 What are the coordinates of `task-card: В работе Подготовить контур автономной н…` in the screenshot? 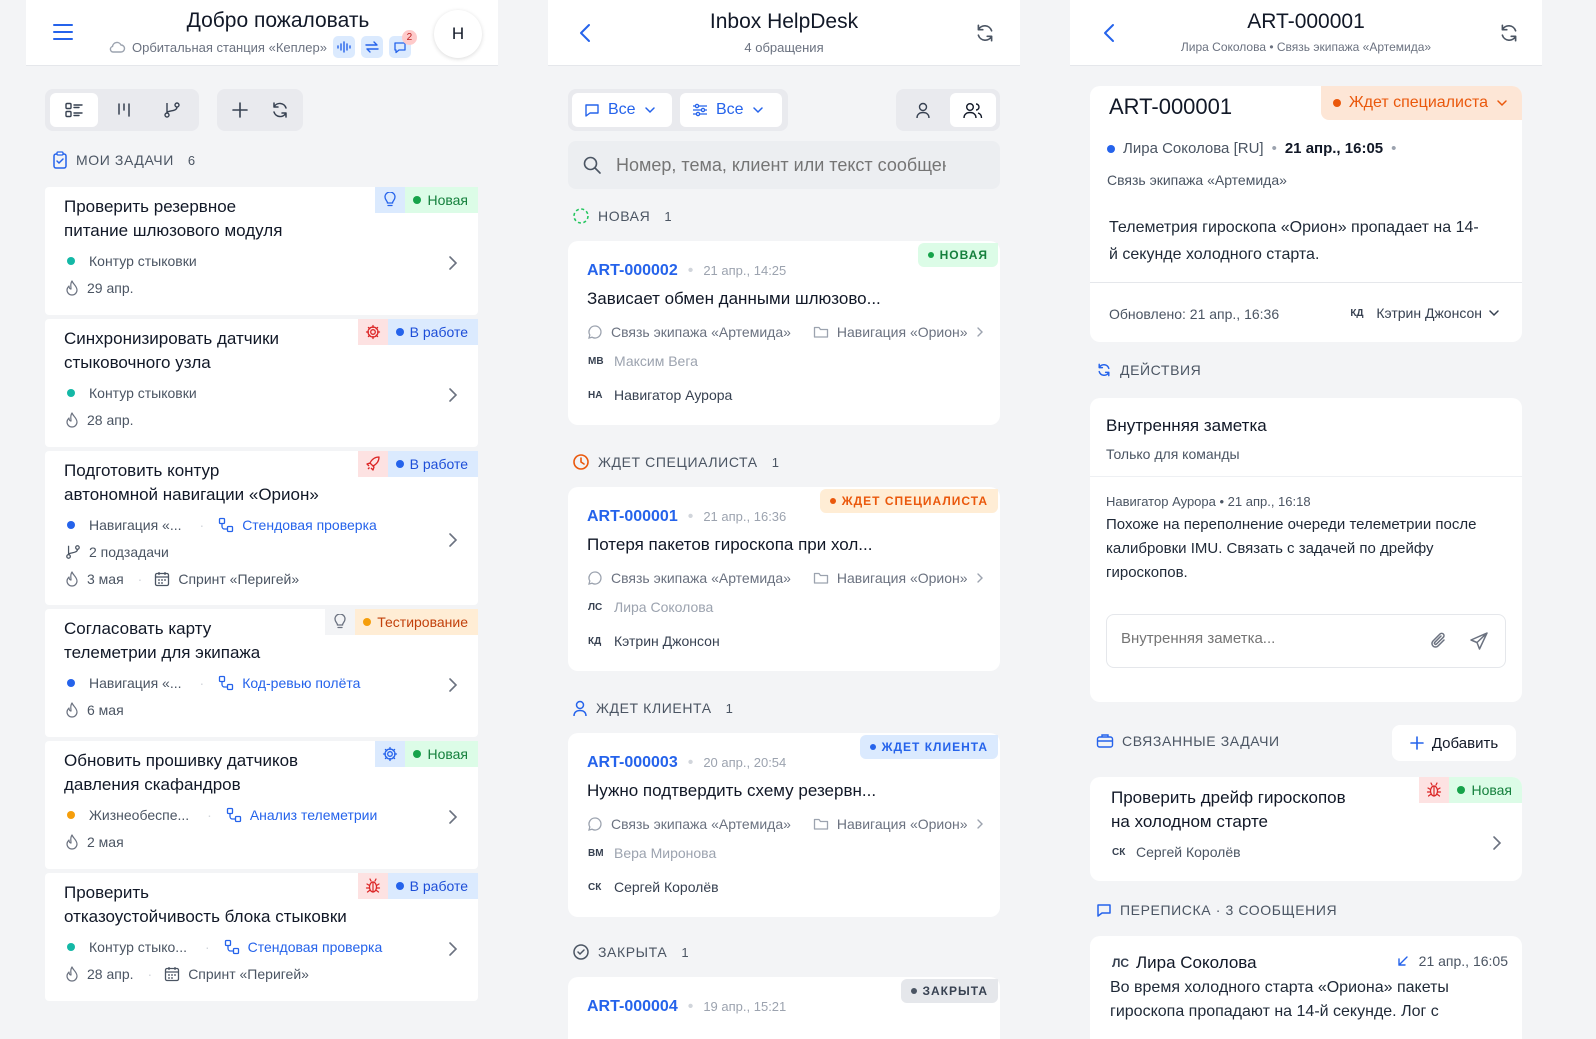 It's located at (261, 528).